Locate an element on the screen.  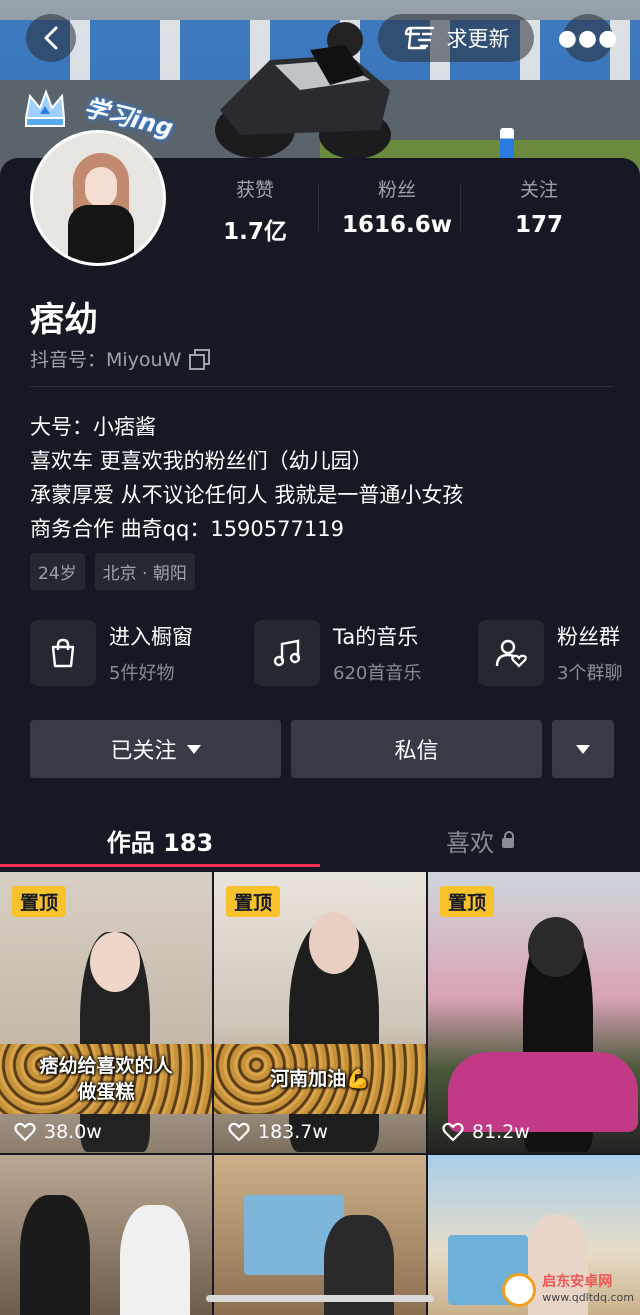
shortcut-title: 粉丝群 is located at coordinates (588, 637).